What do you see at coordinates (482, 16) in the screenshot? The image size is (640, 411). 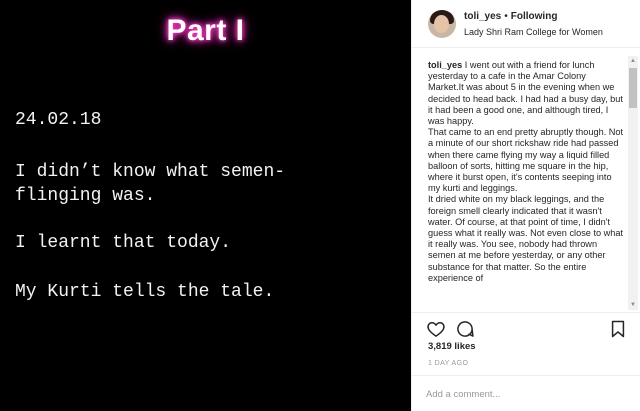 I see `username-link: toli_yes` at bounding box center [482, 16].